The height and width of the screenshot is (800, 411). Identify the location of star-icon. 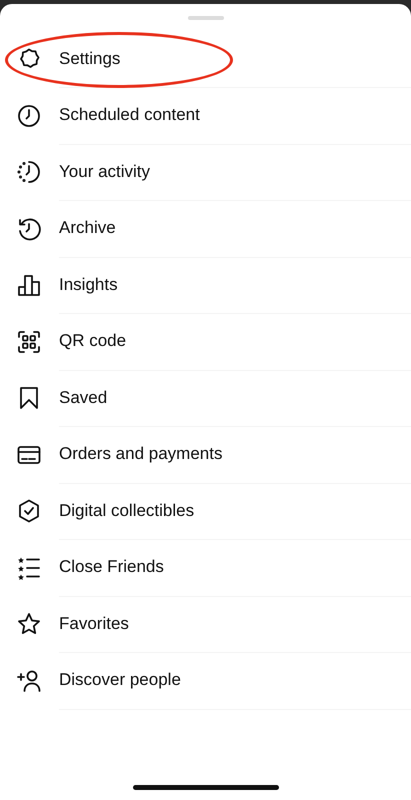
(29, 624).